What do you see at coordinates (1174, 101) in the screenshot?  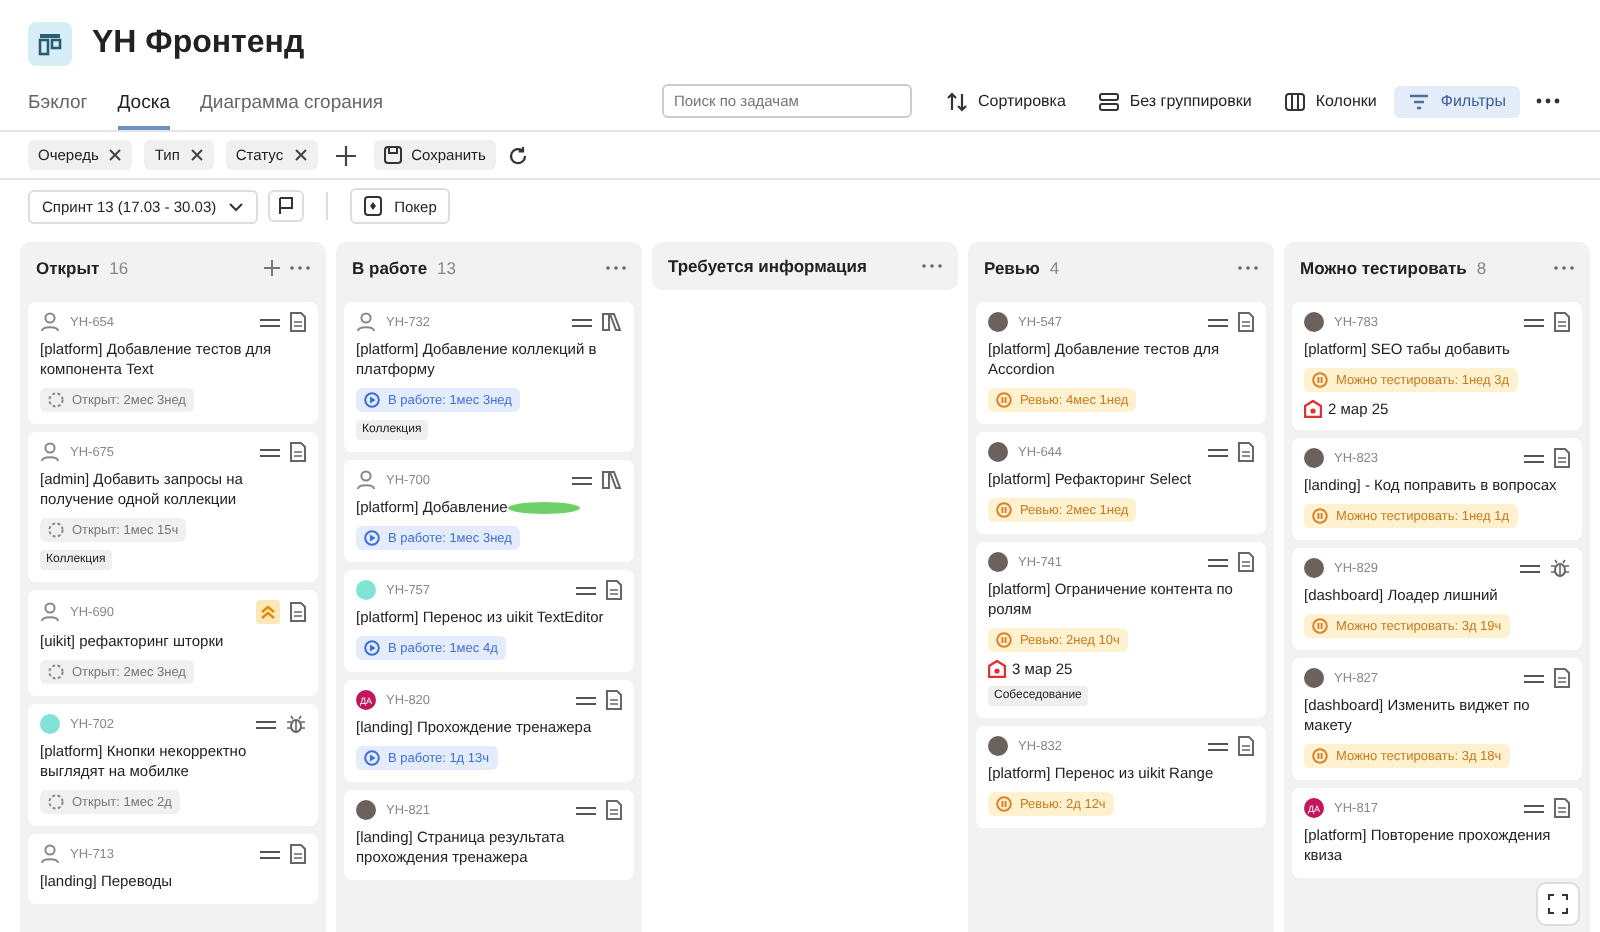 I see `toolbar-button: Без группировки` at bounding box center [1174, 101].